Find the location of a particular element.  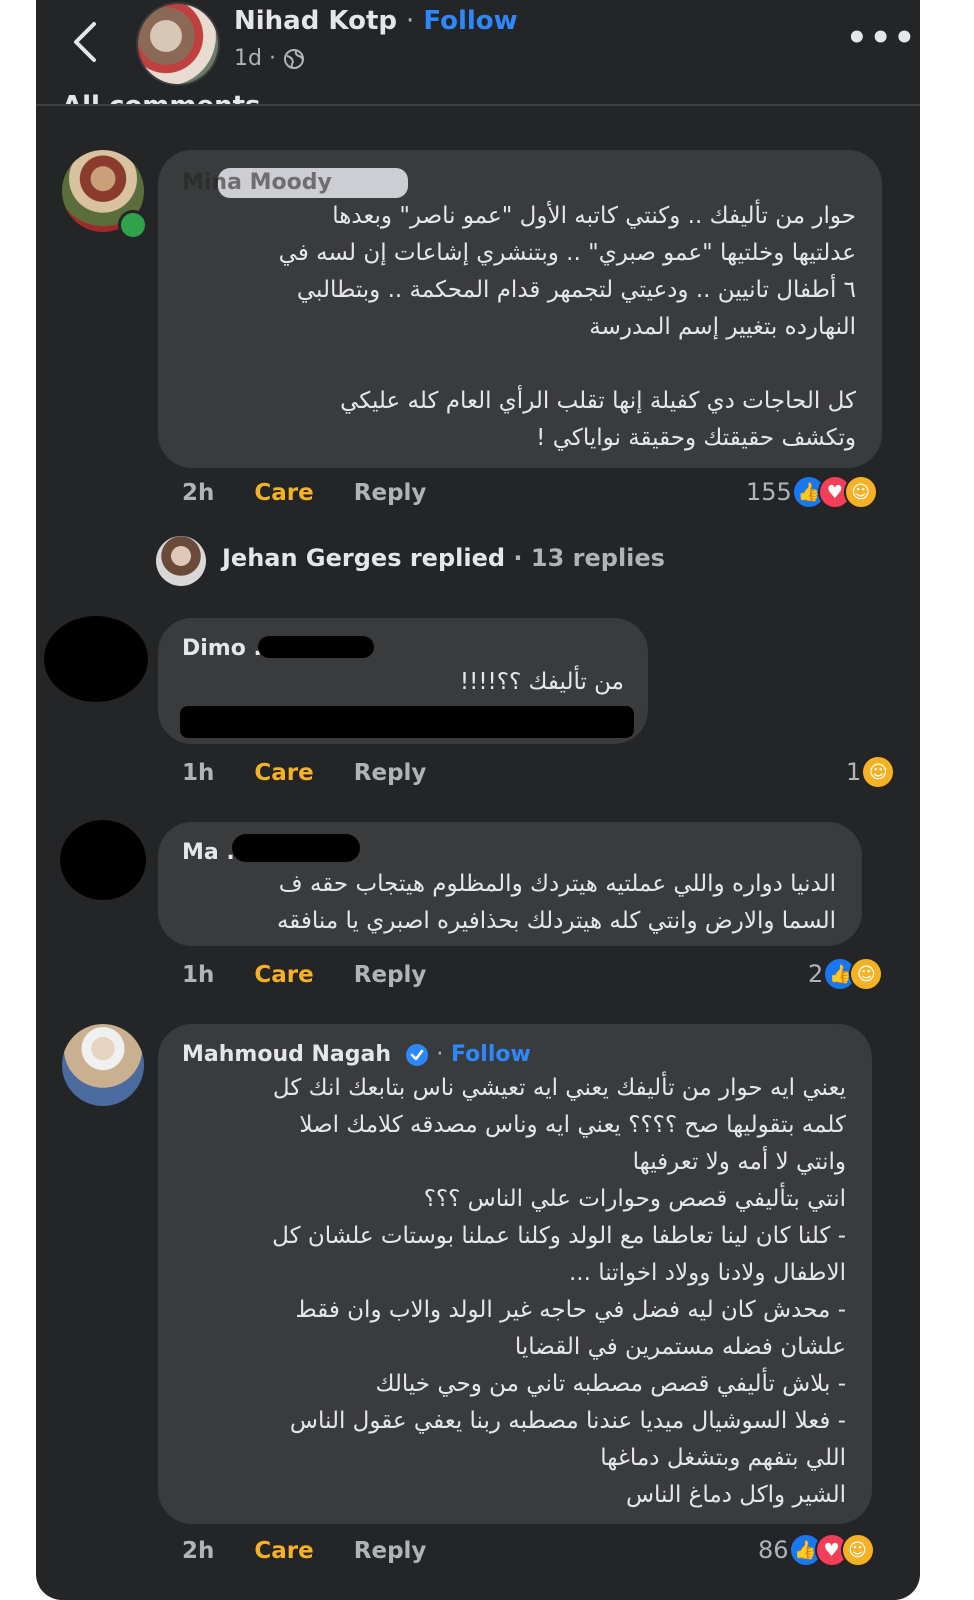

comment-line: انتي بتأليفي قصص وحوارات علي الناس ؟؟؟ is located at coordinates (634, 1199).